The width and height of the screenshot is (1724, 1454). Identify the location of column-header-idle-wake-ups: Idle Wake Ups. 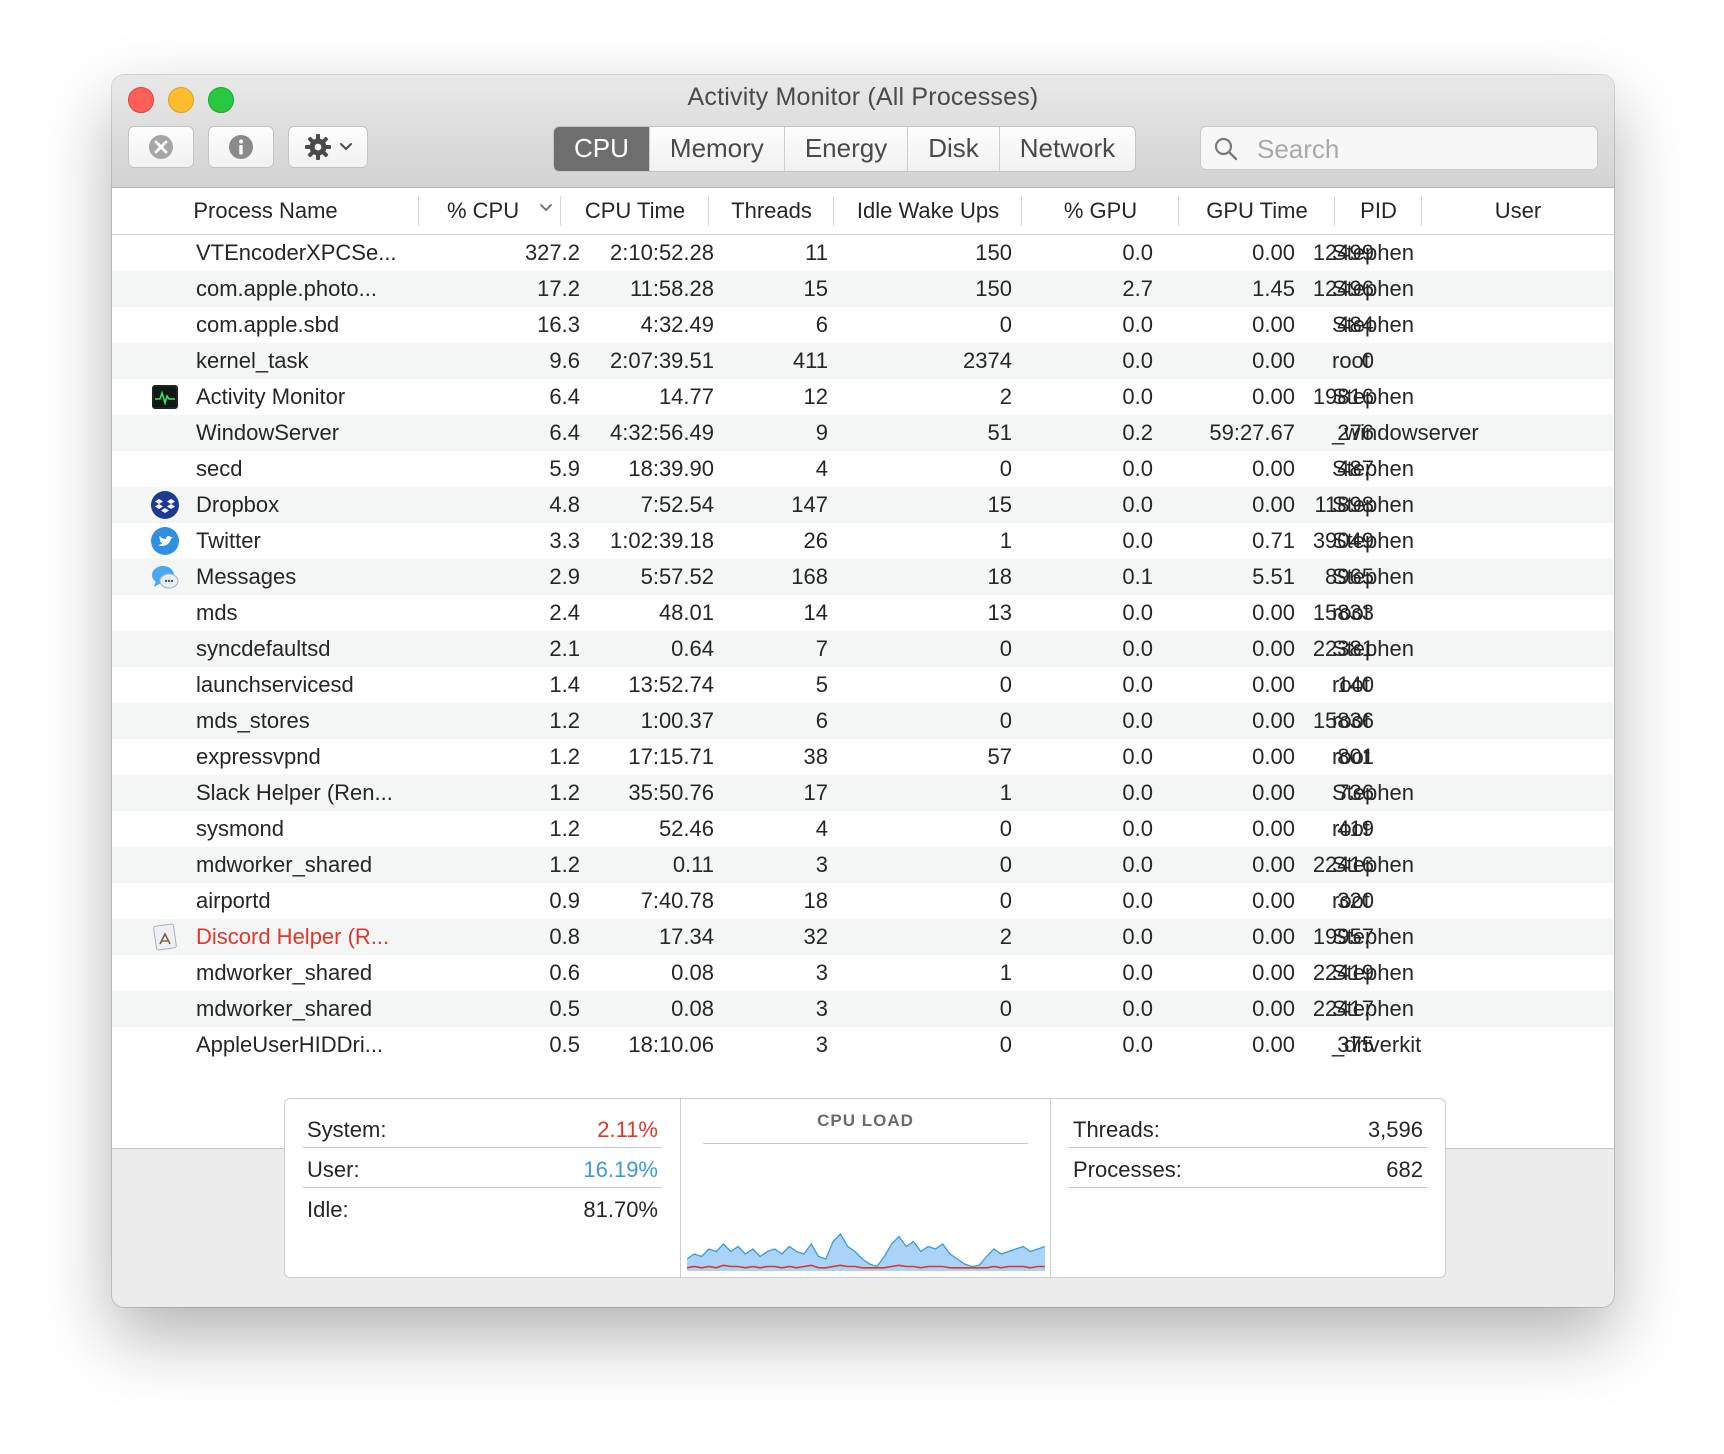
(928, 211).